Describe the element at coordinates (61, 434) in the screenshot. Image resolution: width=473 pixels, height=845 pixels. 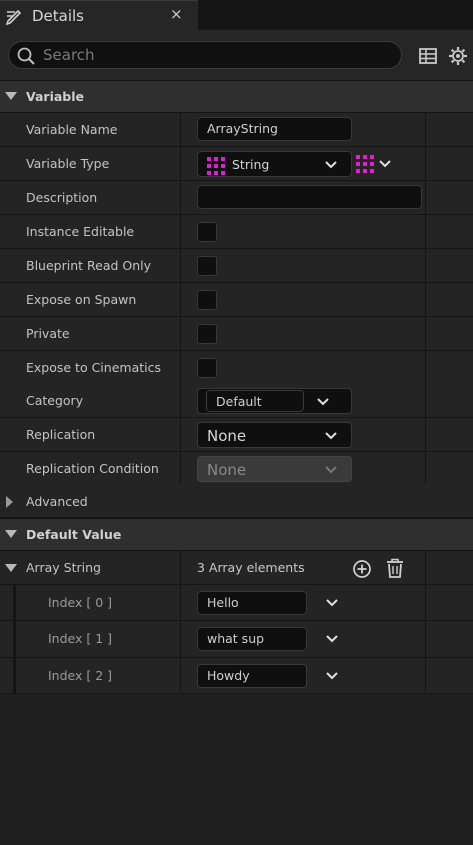
I see `replication-label: Replication` at that location.